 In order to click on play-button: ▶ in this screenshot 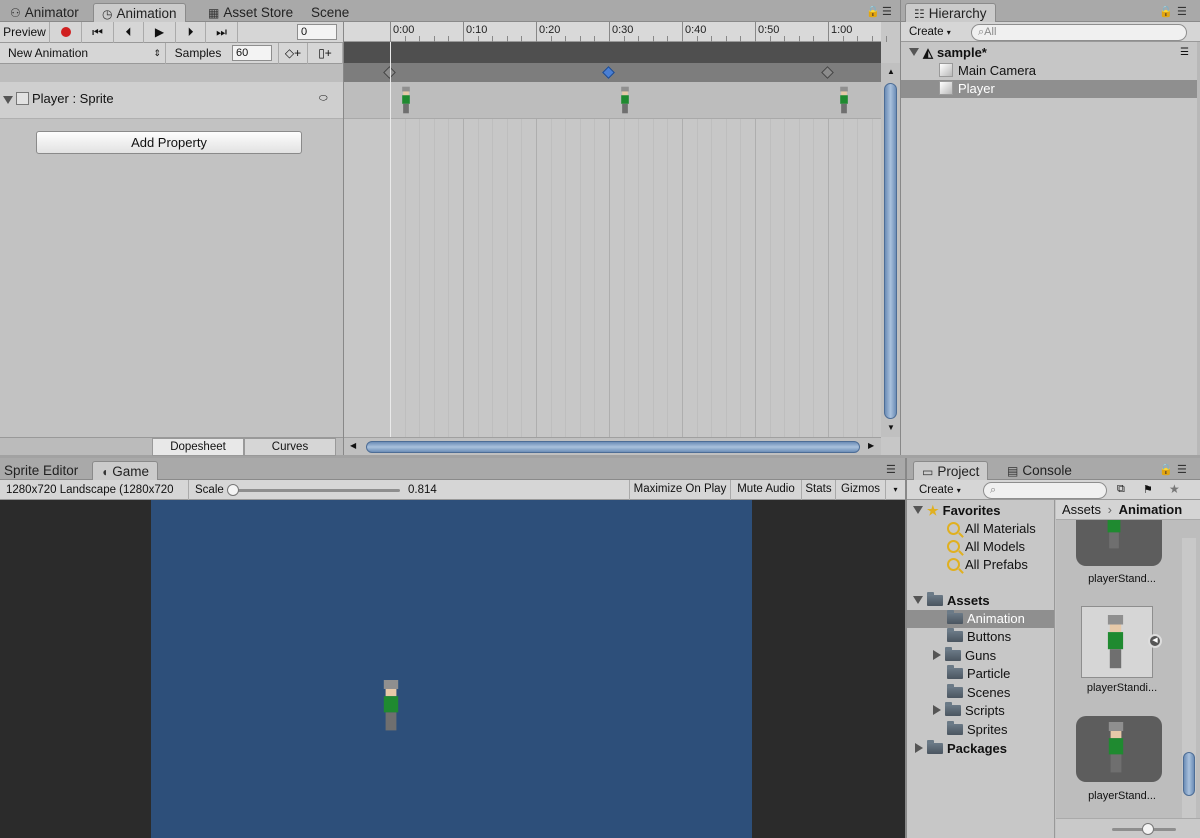, I will do `click(160, 32)`.